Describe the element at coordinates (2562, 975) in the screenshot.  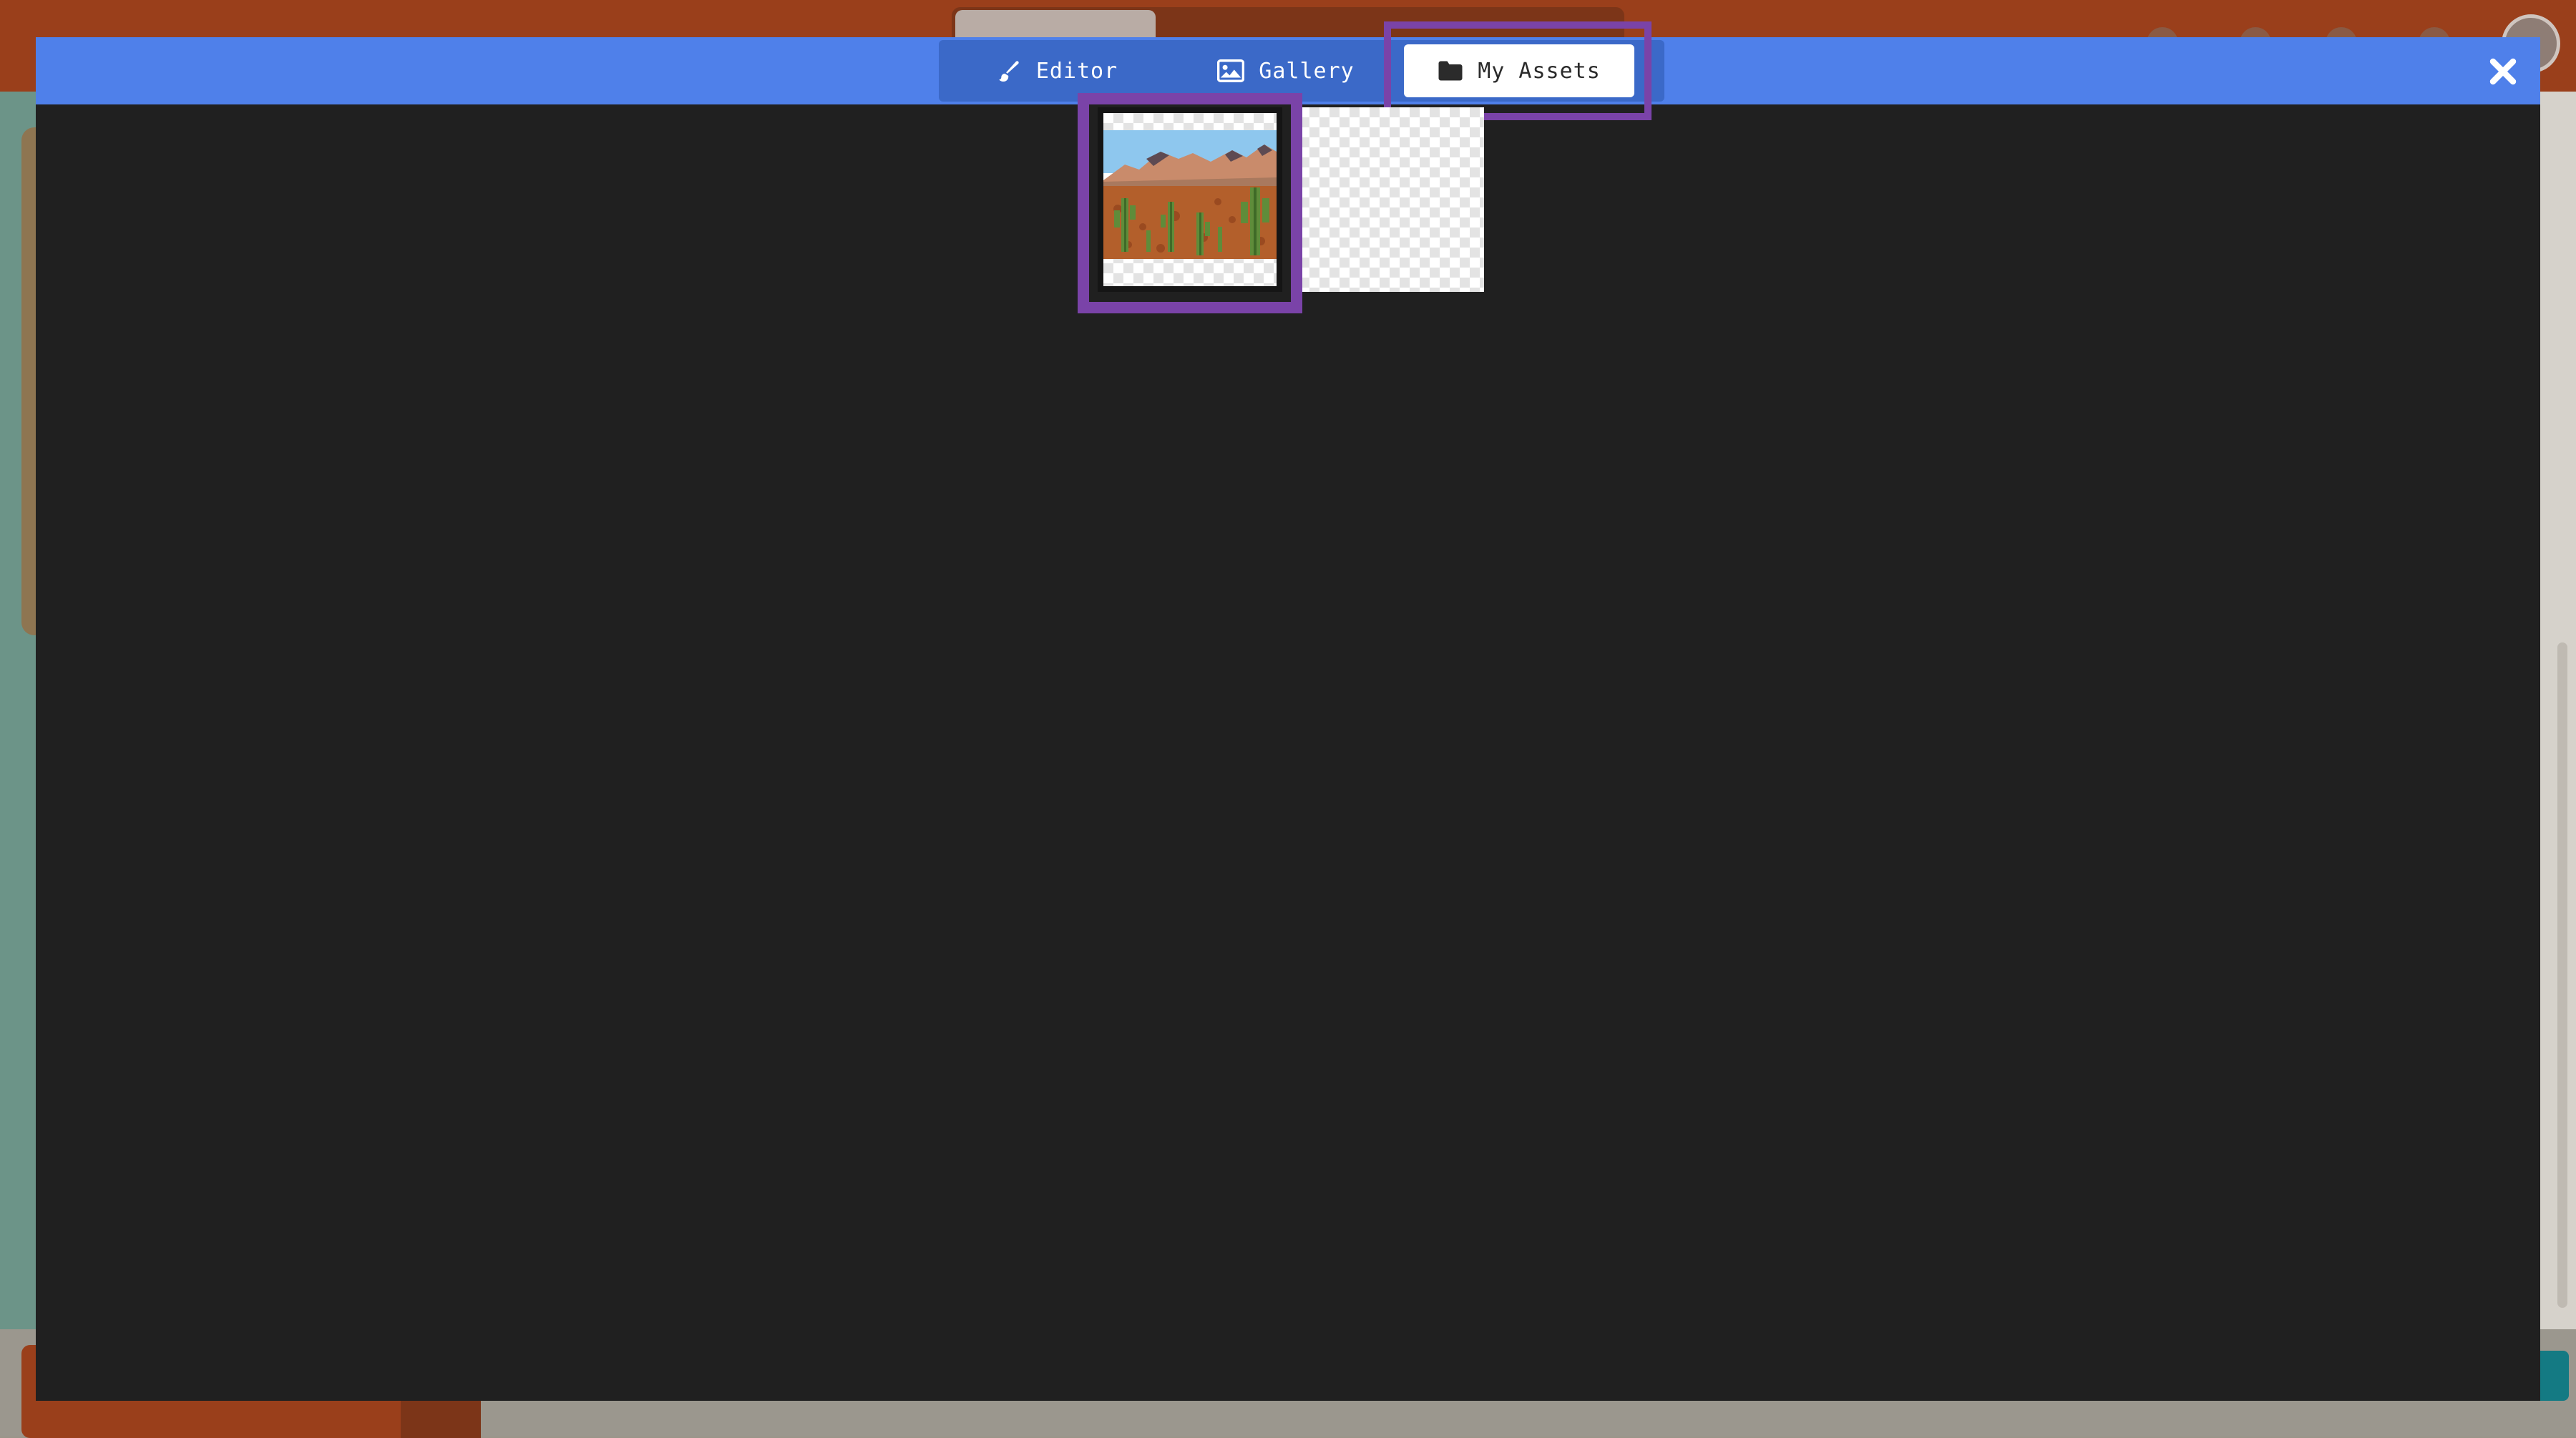
I see `background-scrollbar` at that location.